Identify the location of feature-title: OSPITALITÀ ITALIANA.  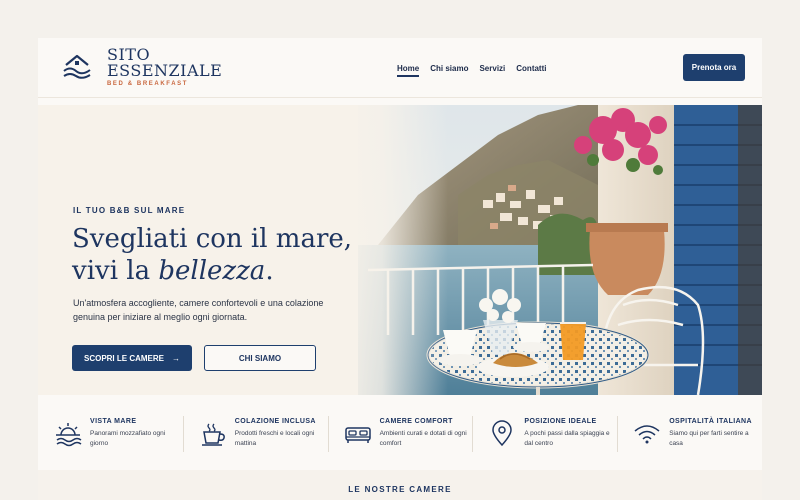
(710, 421).